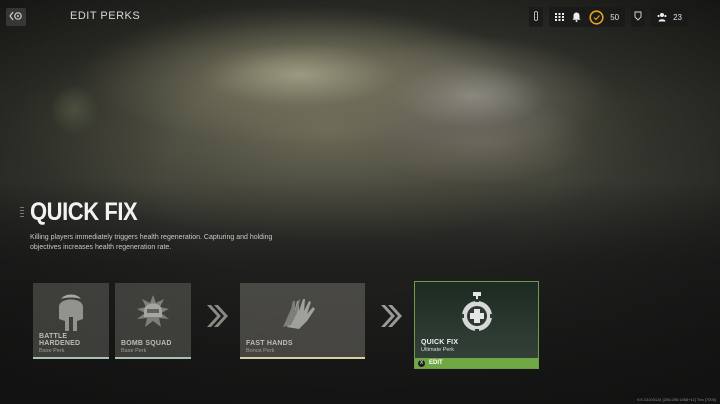 This screenshot has height=404, width=720. Describe the element at coordinates (662, 17) in the screenshot. I see `friends-icon` at that location.